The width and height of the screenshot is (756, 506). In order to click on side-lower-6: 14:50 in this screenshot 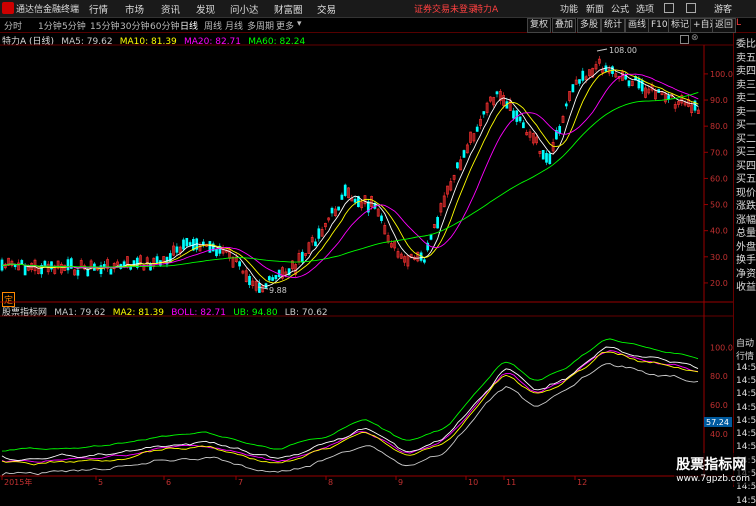, I will do `click(746, 420)`.